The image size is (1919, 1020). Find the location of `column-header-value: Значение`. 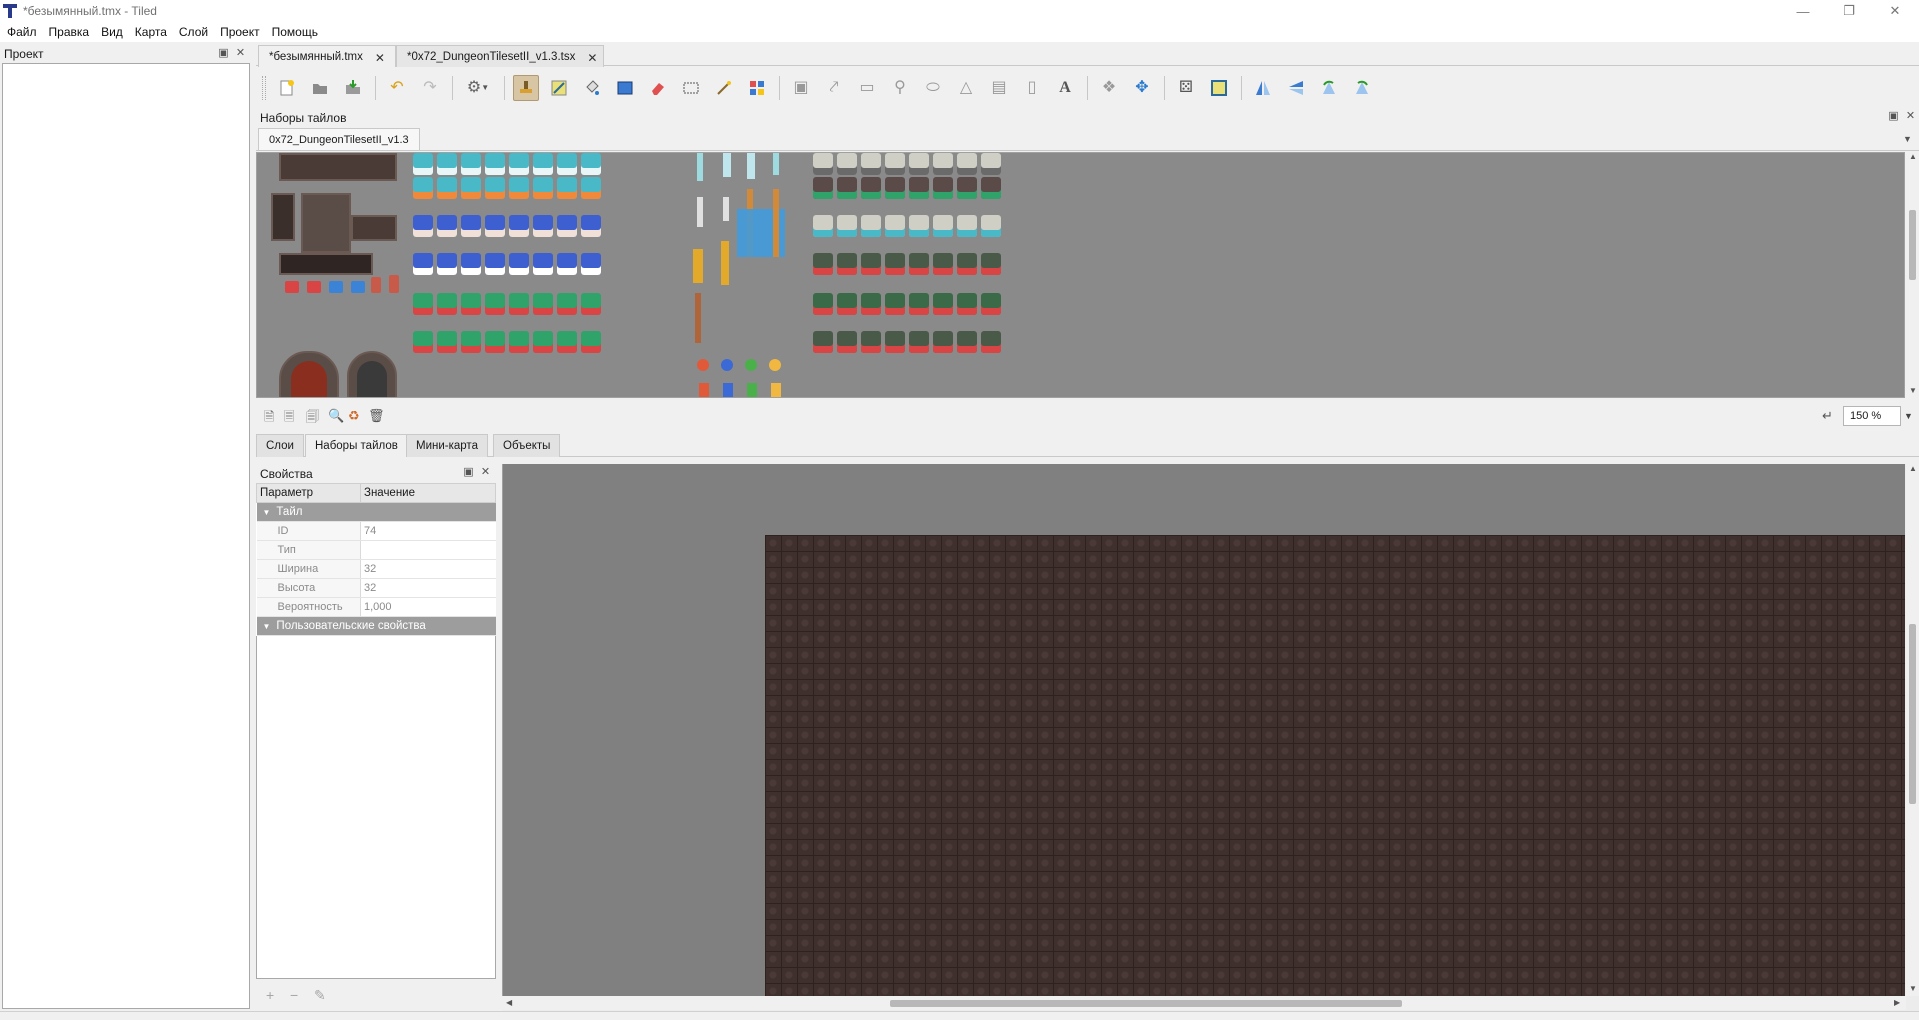

column-header-value: Значение is located at coordinates (428, 493).